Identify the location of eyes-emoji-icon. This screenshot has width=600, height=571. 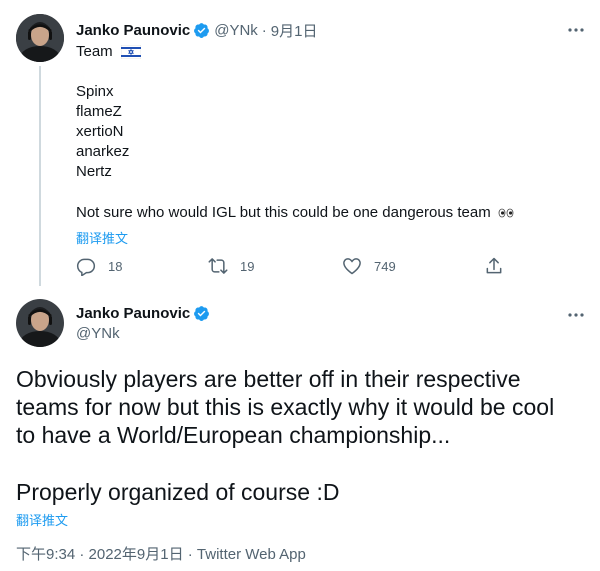
(506, 213).